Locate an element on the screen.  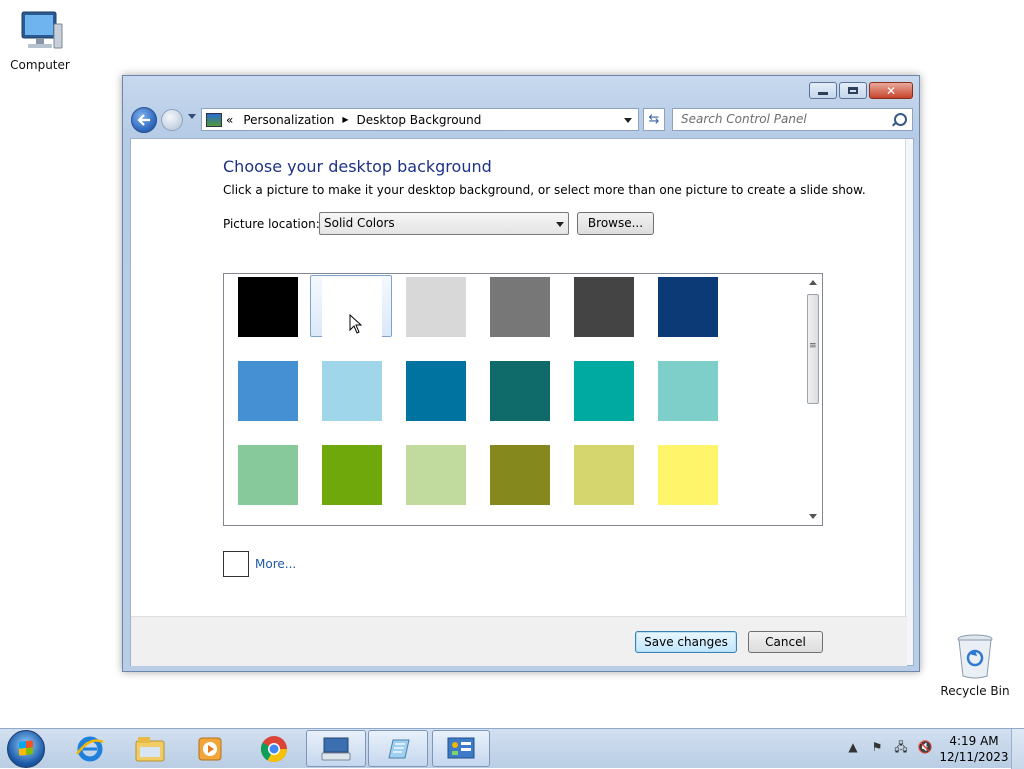
scroll-thumb is located at coordinates (813, 349).